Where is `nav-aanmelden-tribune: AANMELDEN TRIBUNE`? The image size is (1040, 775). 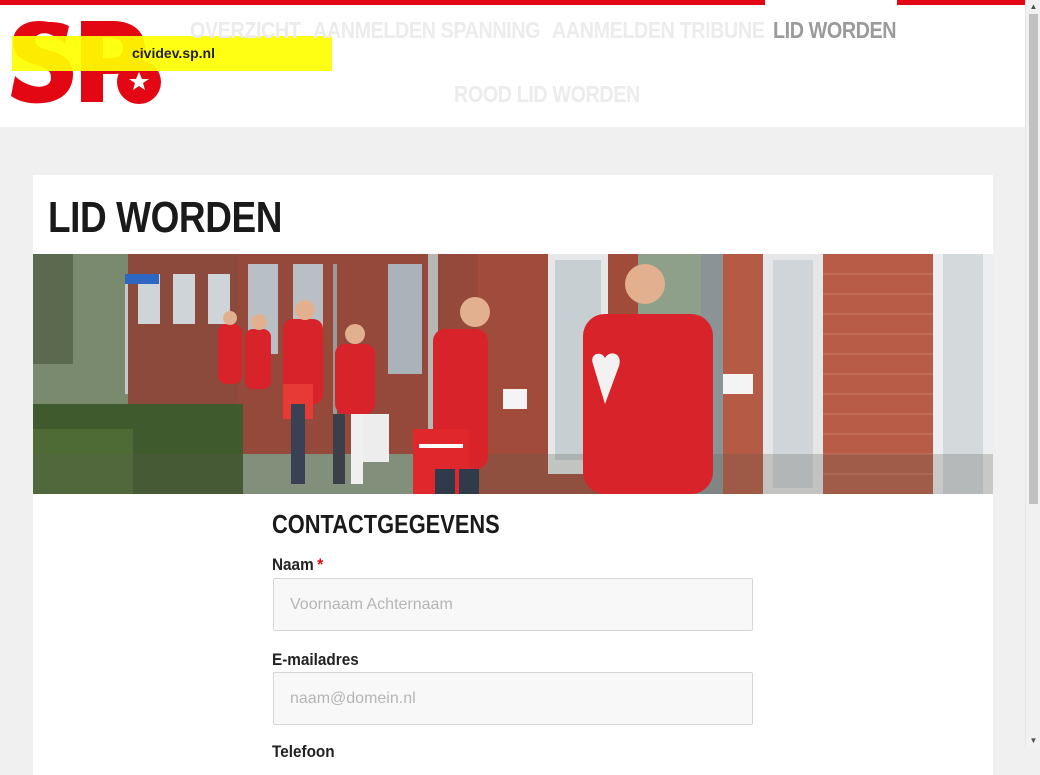
nav-aanmelden-tribune: AANMELDEN TRIBUNE is located at coordinates (658, 30).